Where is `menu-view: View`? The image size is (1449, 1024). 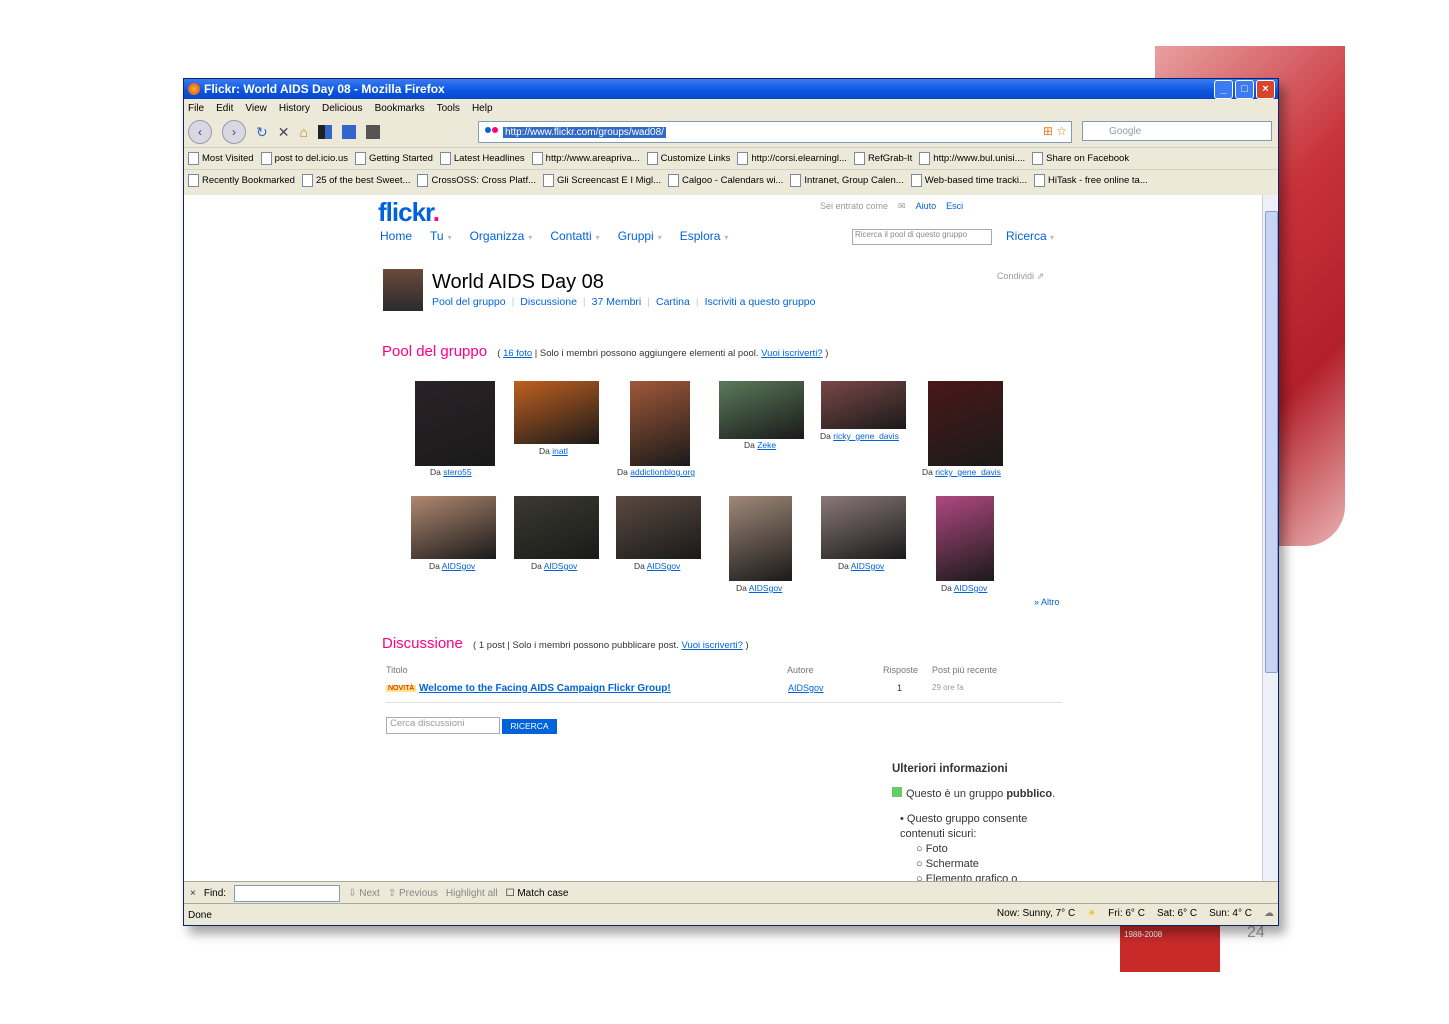 menu-view: View is located at coordinates (256, 108).